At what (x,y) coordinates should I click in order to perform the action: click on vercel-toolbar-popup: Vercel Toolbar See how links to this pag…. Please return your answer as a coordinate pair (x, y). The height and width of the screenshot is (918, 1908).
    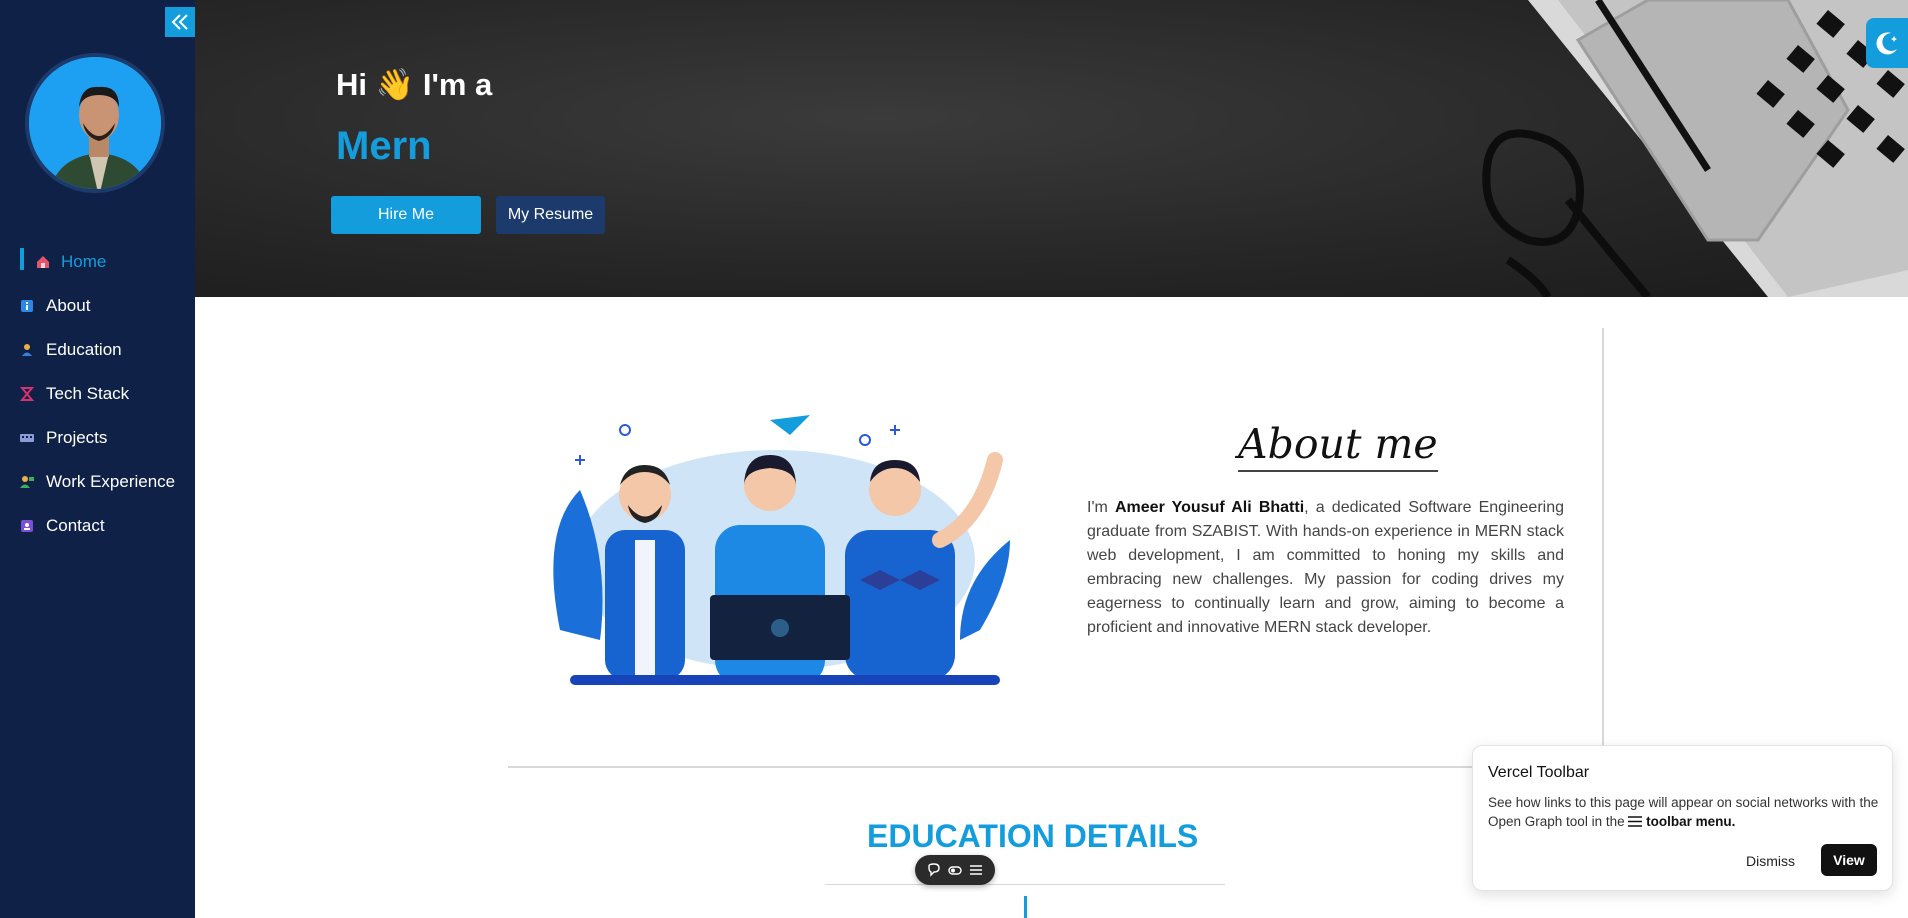
    Looking at the image, I should click on (1682, 818).